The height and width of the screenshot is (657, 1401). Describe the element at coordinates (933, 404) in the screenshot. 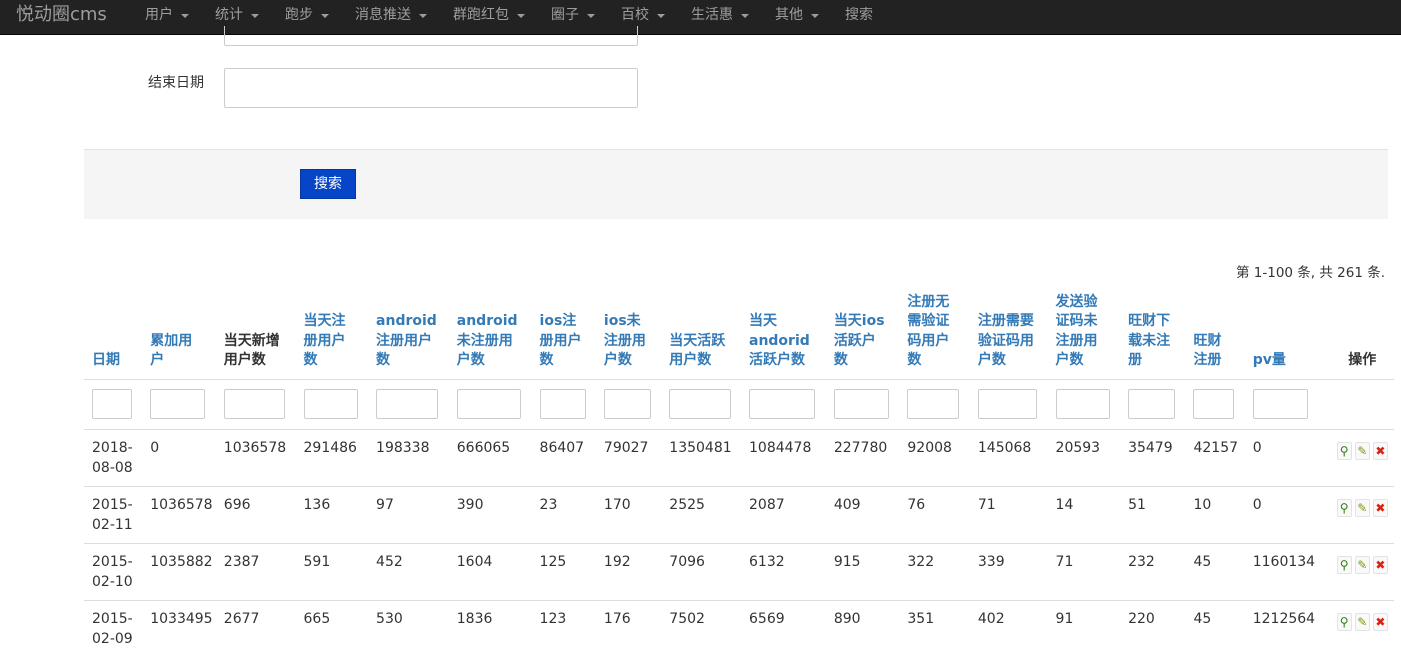

I see `filter-input-no_code` at that location.